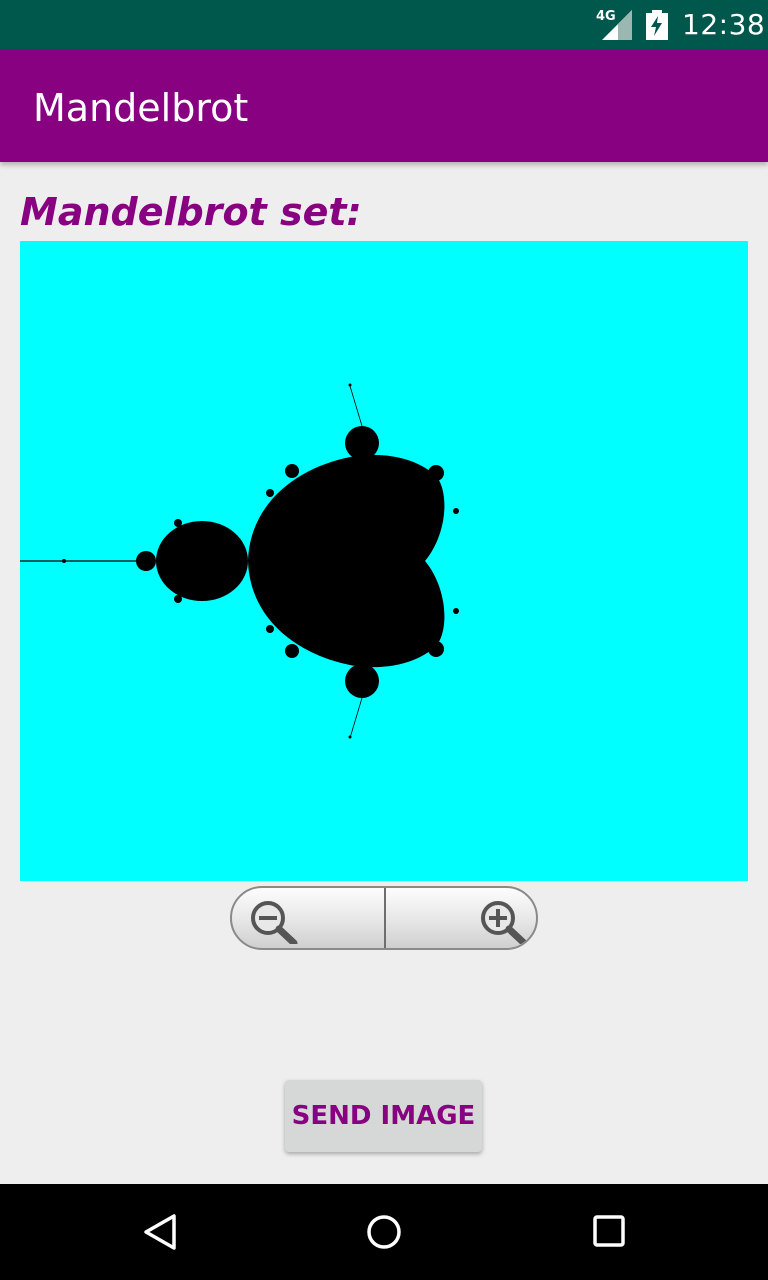 This screenshot has width=768, height=1280. I want to click on lower-left-bulb, so click(292, 651).